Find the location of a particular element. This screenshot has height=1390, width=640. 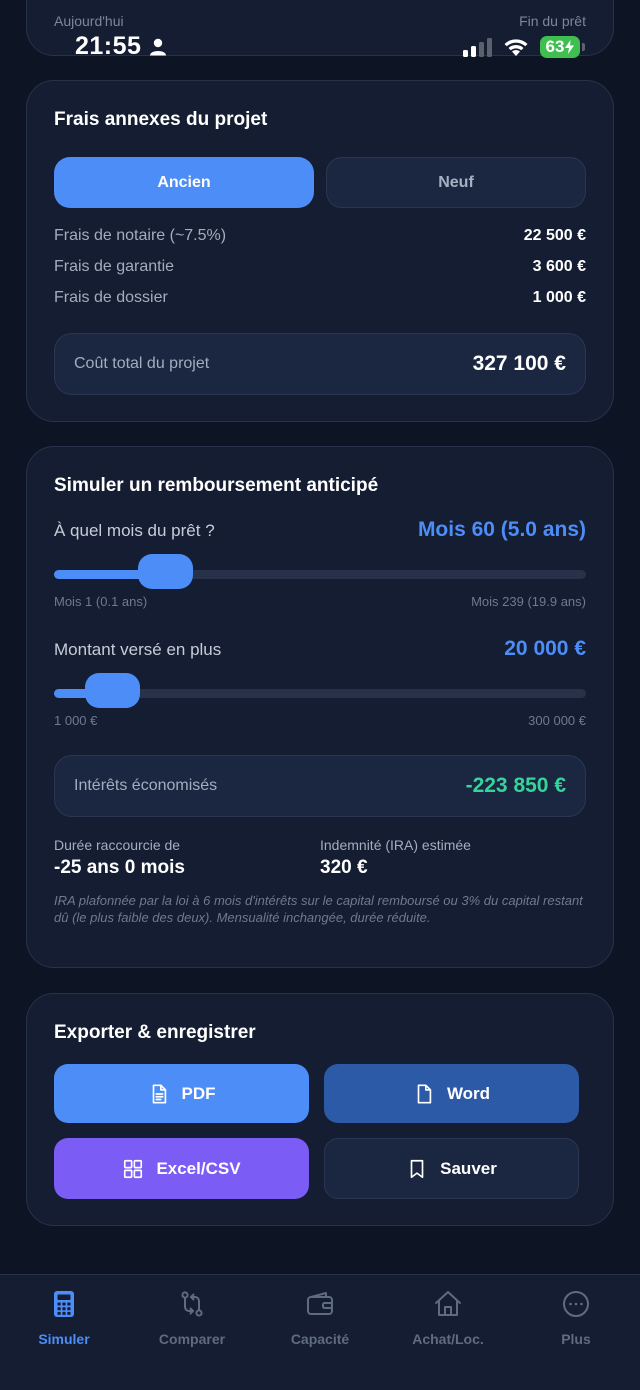

export-pdf-button: PDF is located at coordinates (181, 1093).